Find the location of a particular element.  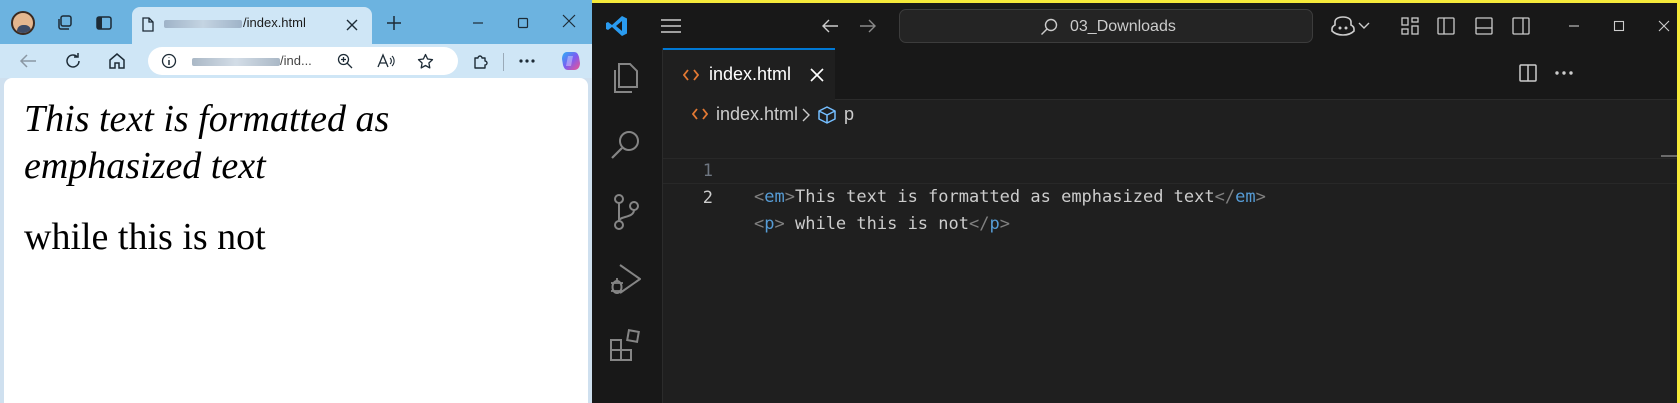

zoom-icon is located at coordinates (345, 61).